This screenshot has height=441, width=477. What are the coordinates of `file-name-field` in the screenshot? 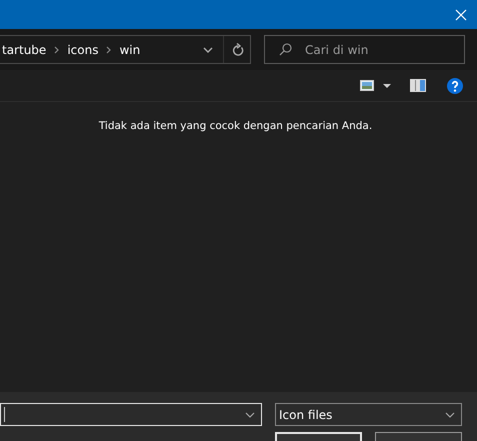 It's located at (131, 414).